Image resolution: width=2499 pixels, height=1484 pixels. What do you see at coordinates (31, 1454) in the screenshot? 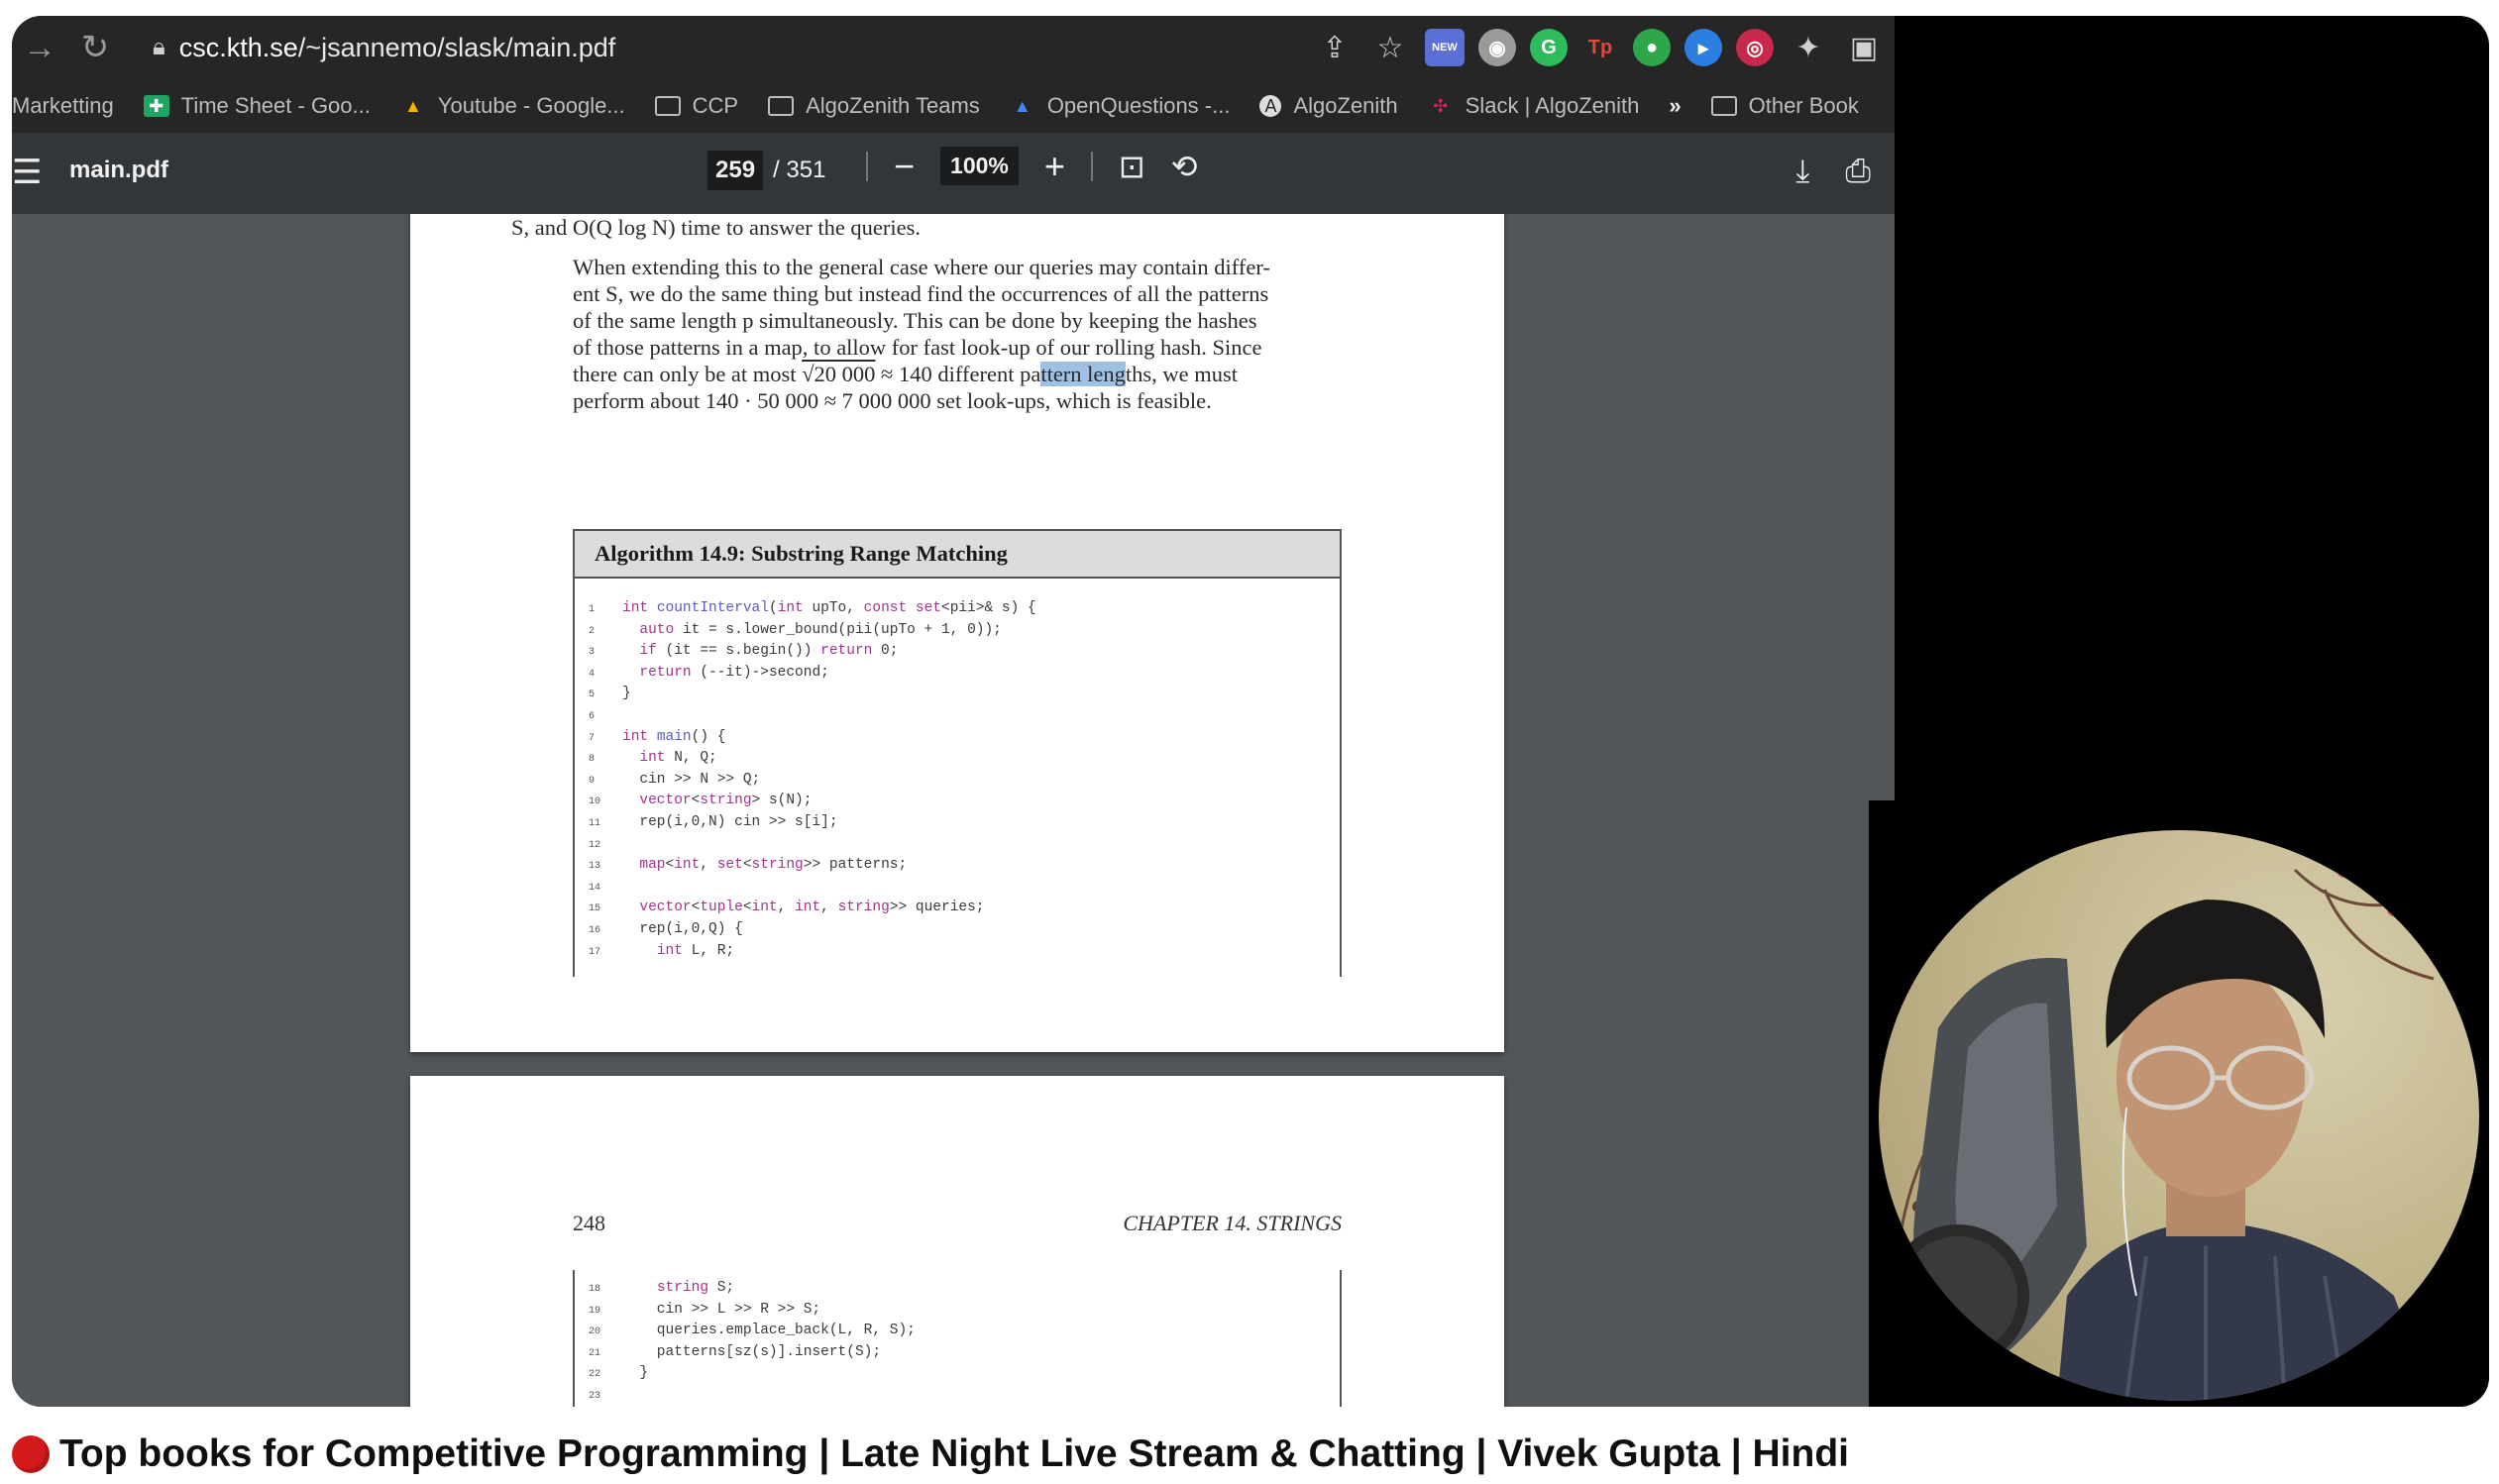
I see `live-indicator-icon` at bounding box center [31, 1454].